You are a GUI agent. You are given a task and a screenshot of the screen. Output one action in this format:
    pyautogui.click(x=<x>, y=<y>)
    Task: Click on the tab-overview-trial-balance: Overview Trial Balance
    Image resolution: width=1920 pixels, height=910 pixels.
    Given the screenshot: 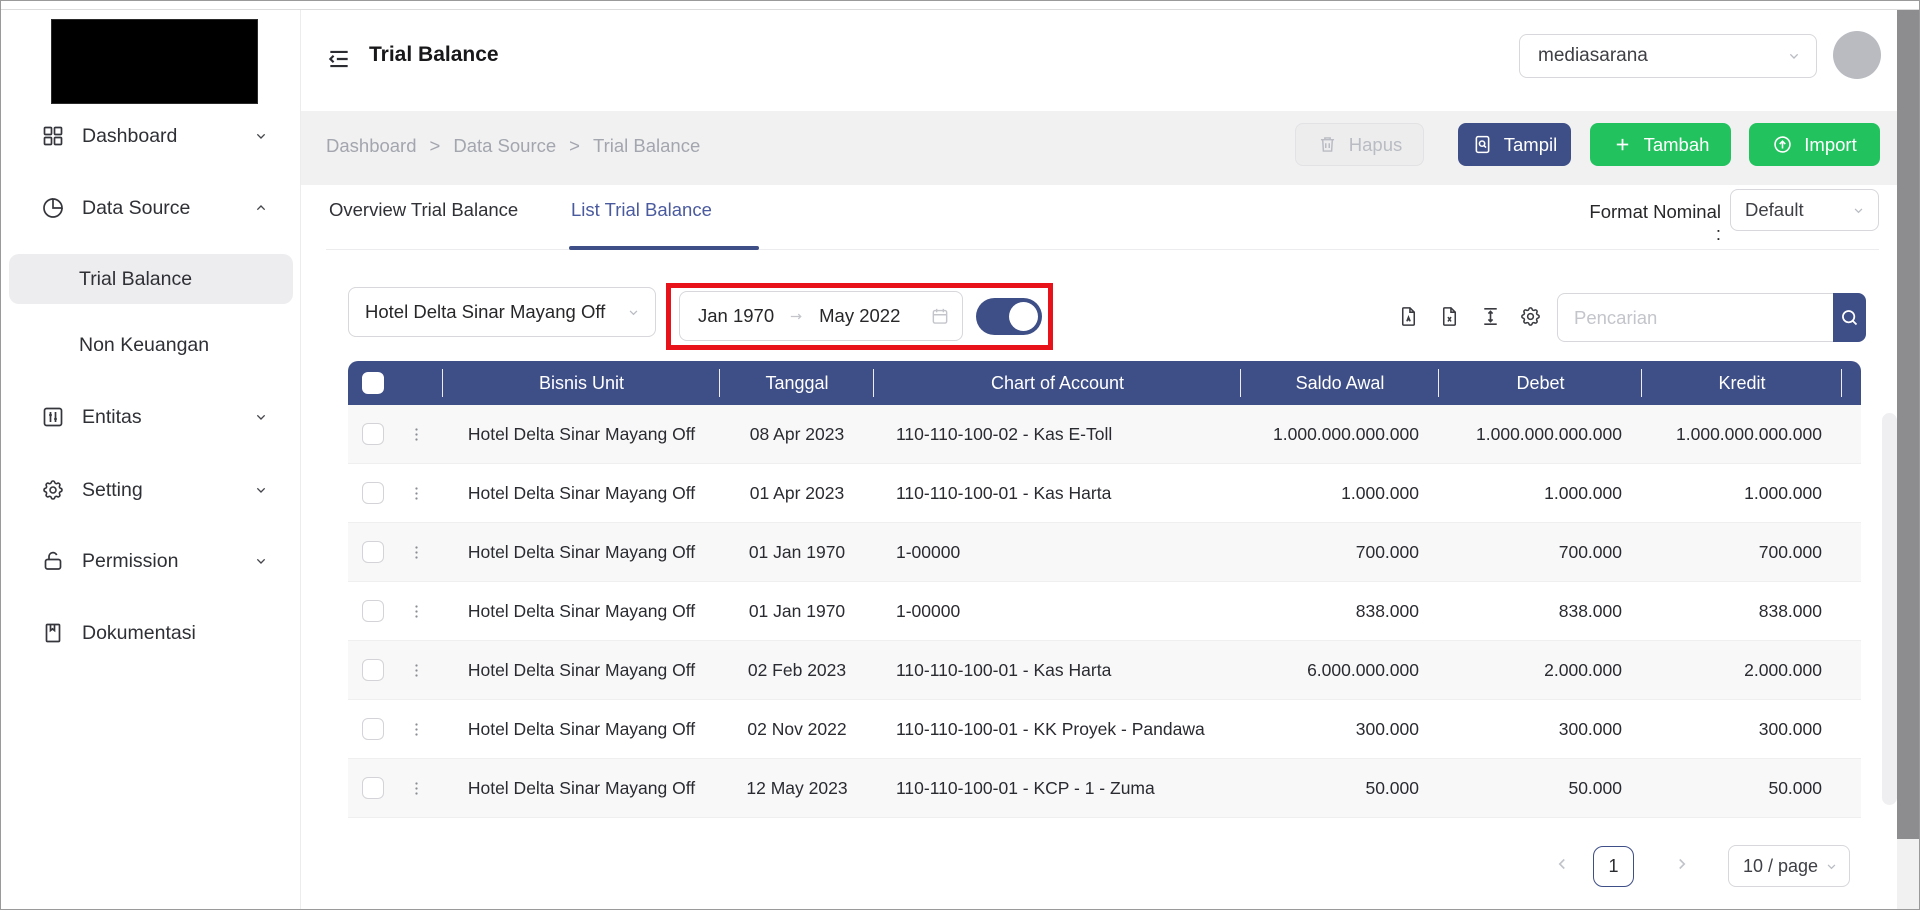 What is the action you would take?
    pyautogui.click(x=423, y=210)
    